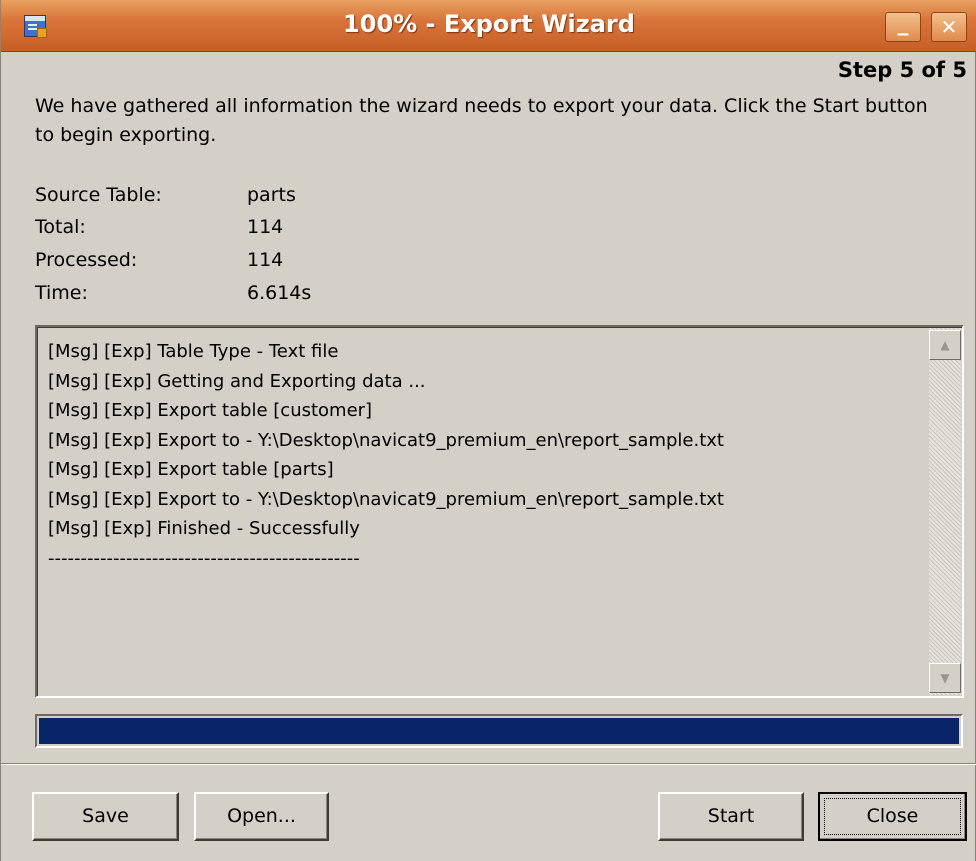 Image resolution: width=976 pixels, height=861 pixels. I want to click on step-indicator: Step 5 of 5, so click(902, 70).